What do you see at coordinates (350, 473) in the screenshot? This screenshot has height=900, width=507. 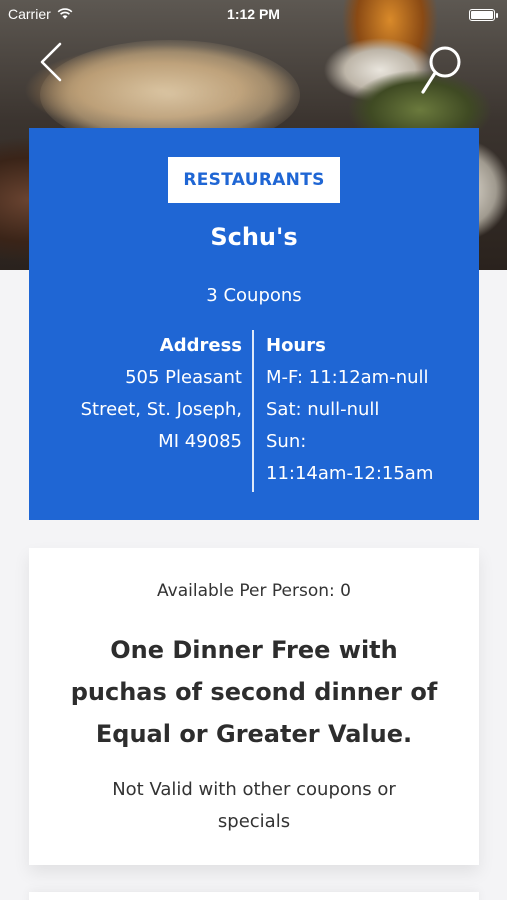 I see `hours-line: 11:14am-12:15am` at bounding box center [350, 473].